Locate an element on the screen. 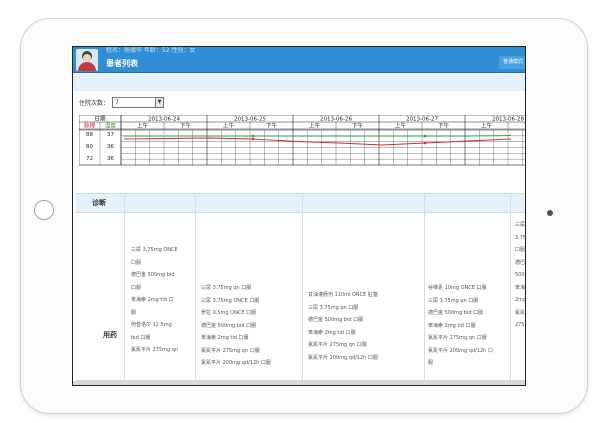  page-title: 患者列表 is located at coordinates (122, 63).